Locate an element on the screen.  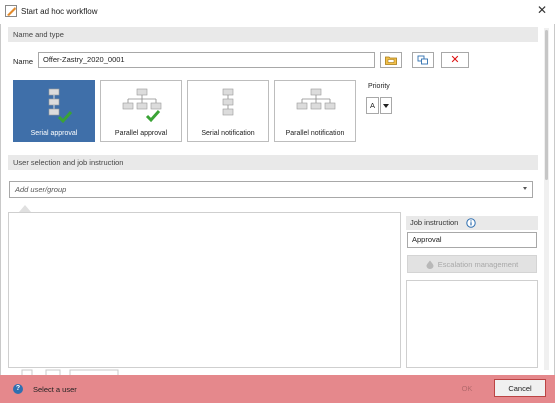
delete-button: ✕ is located at coordinates (455, 60).